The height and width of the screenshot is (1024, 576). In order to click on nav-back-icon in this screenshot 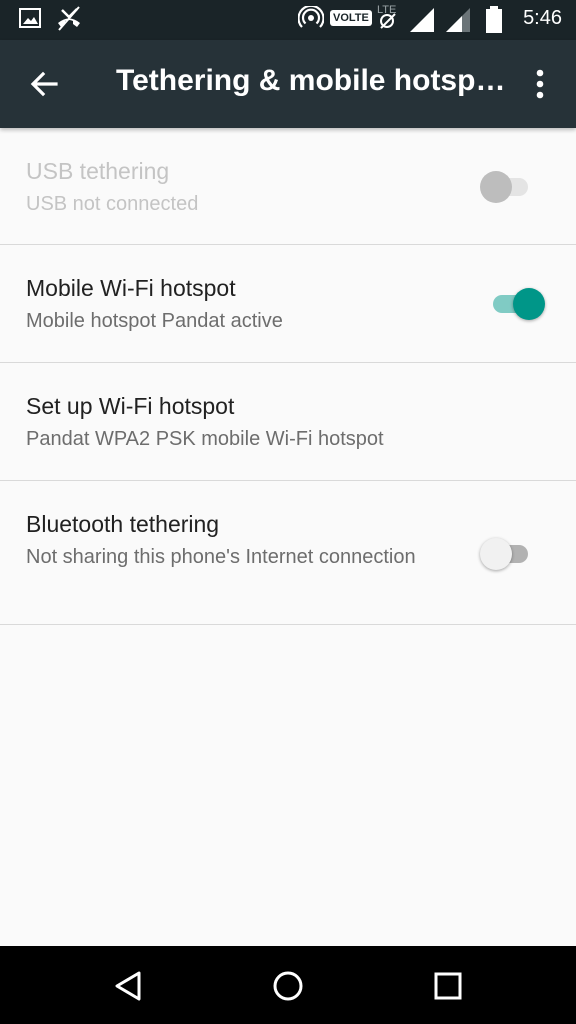, I will do `click(128, 986)`.